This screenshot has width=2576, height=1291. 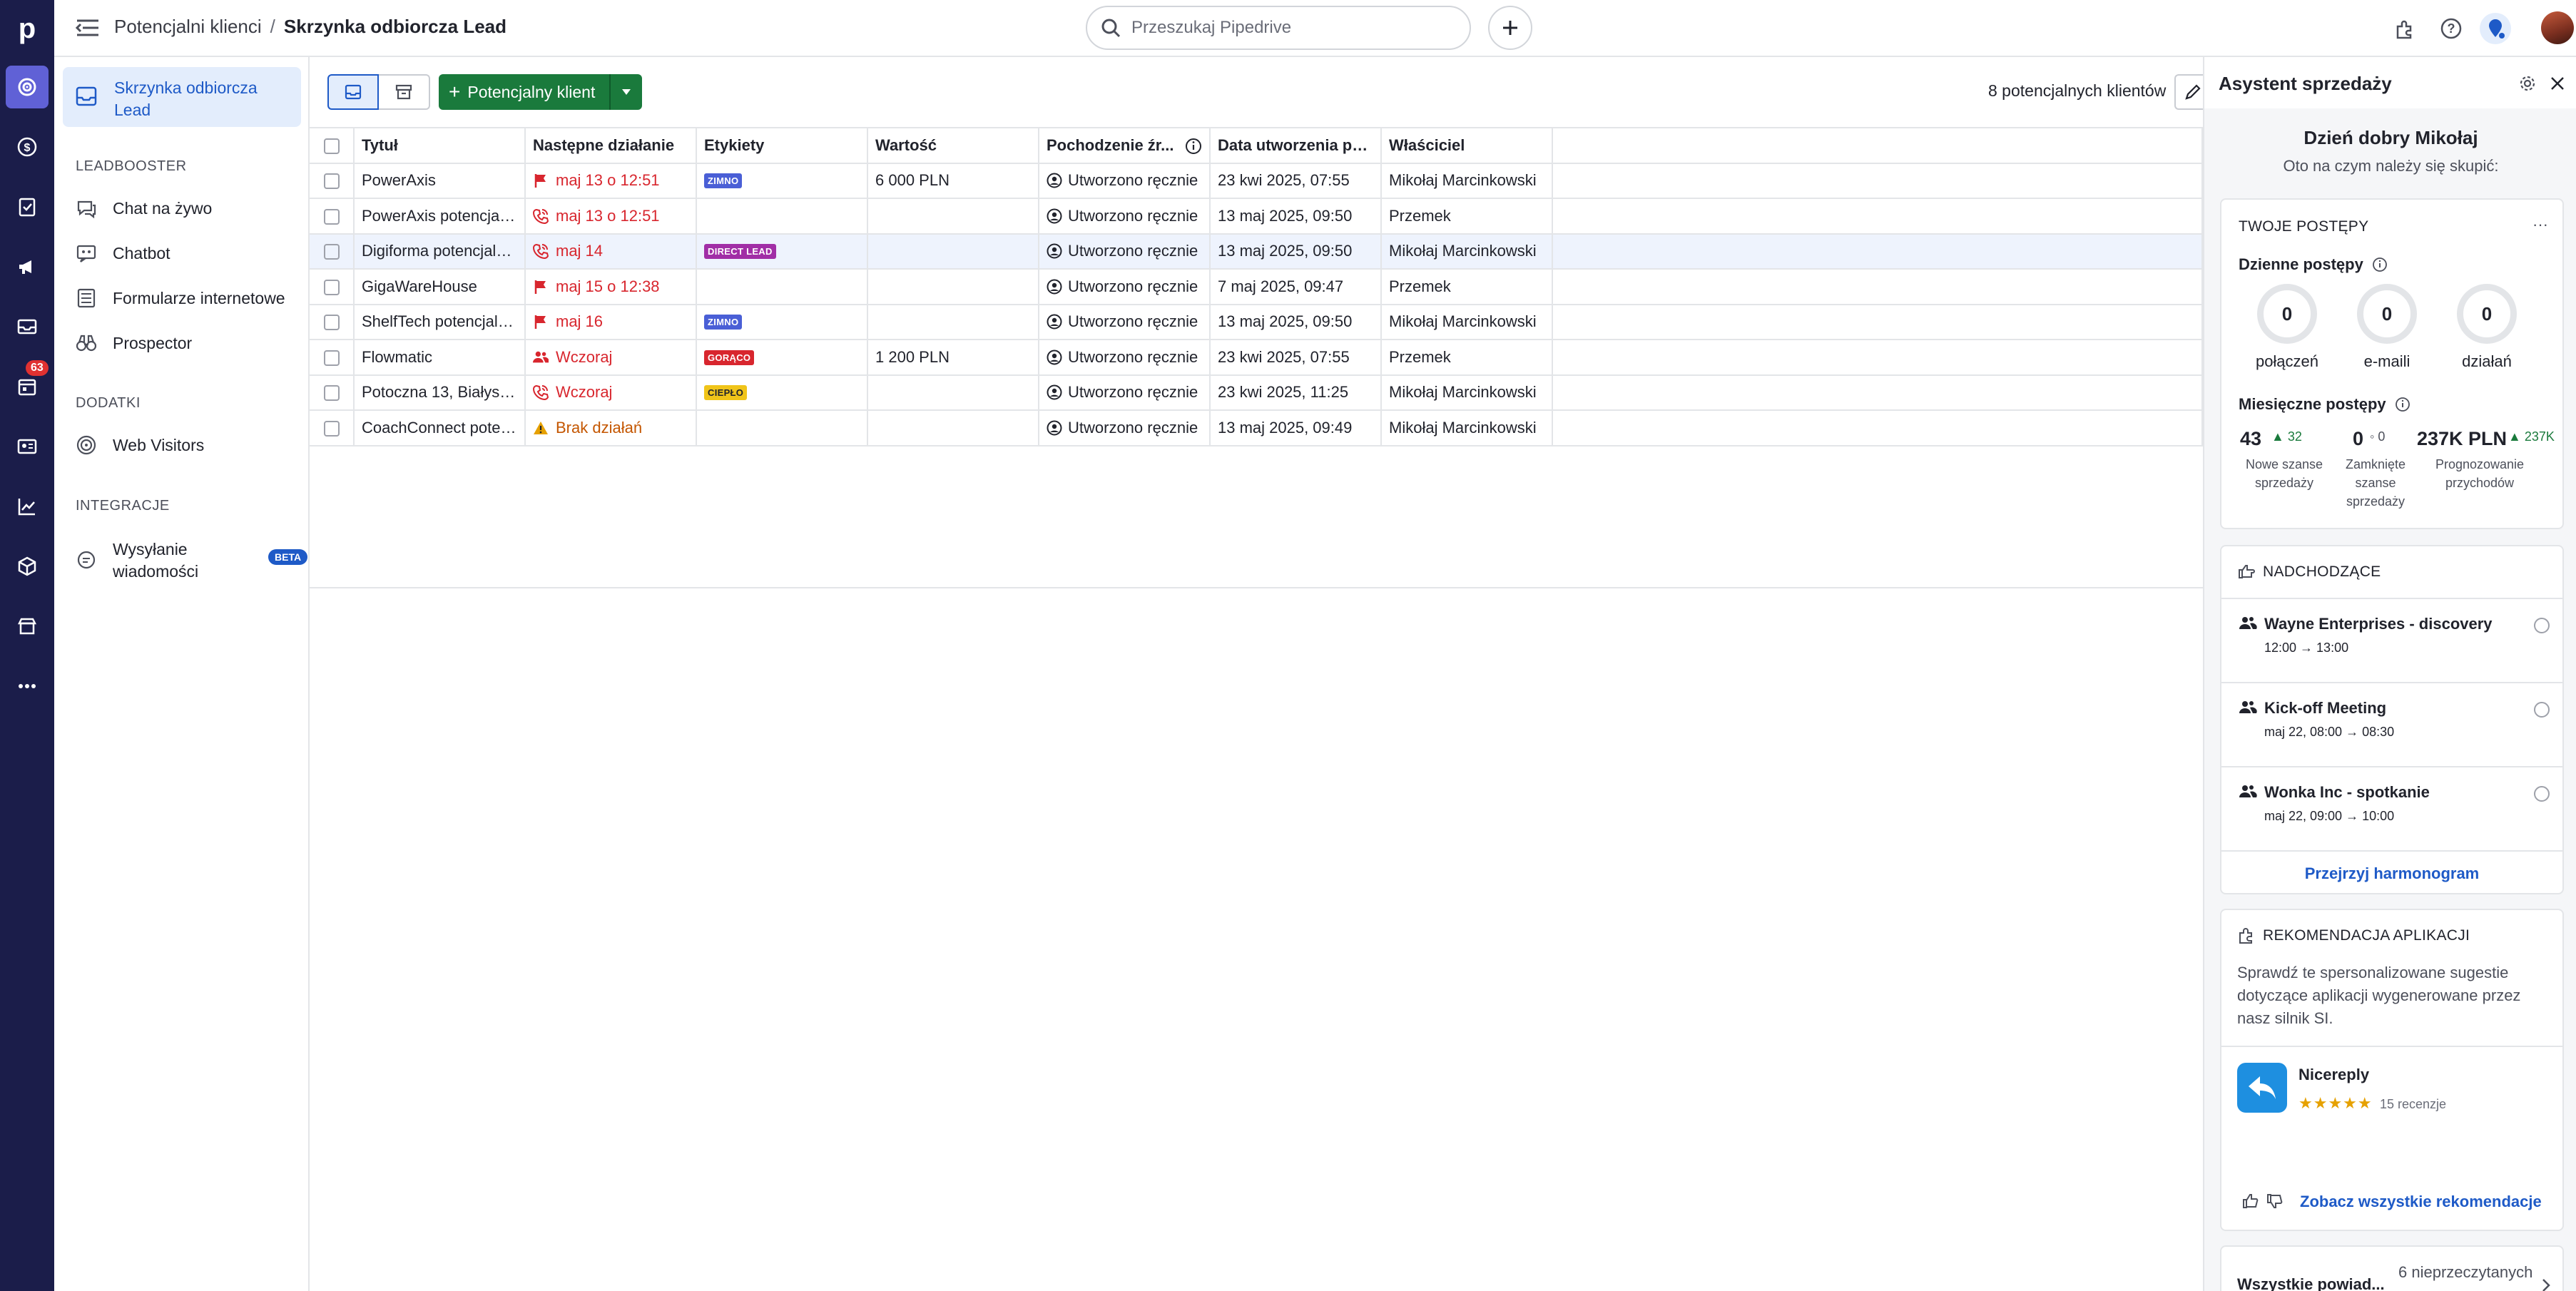 What do you see at coordinates (27, 447) in the screenshot?
I see `contacts-nav-icon` at bounding box center [27, 447].